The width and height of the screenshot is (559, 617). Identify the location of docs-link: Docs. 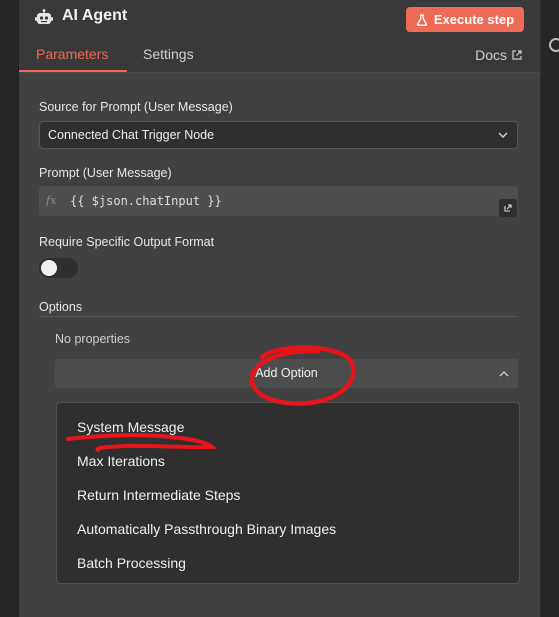
(498, 55).